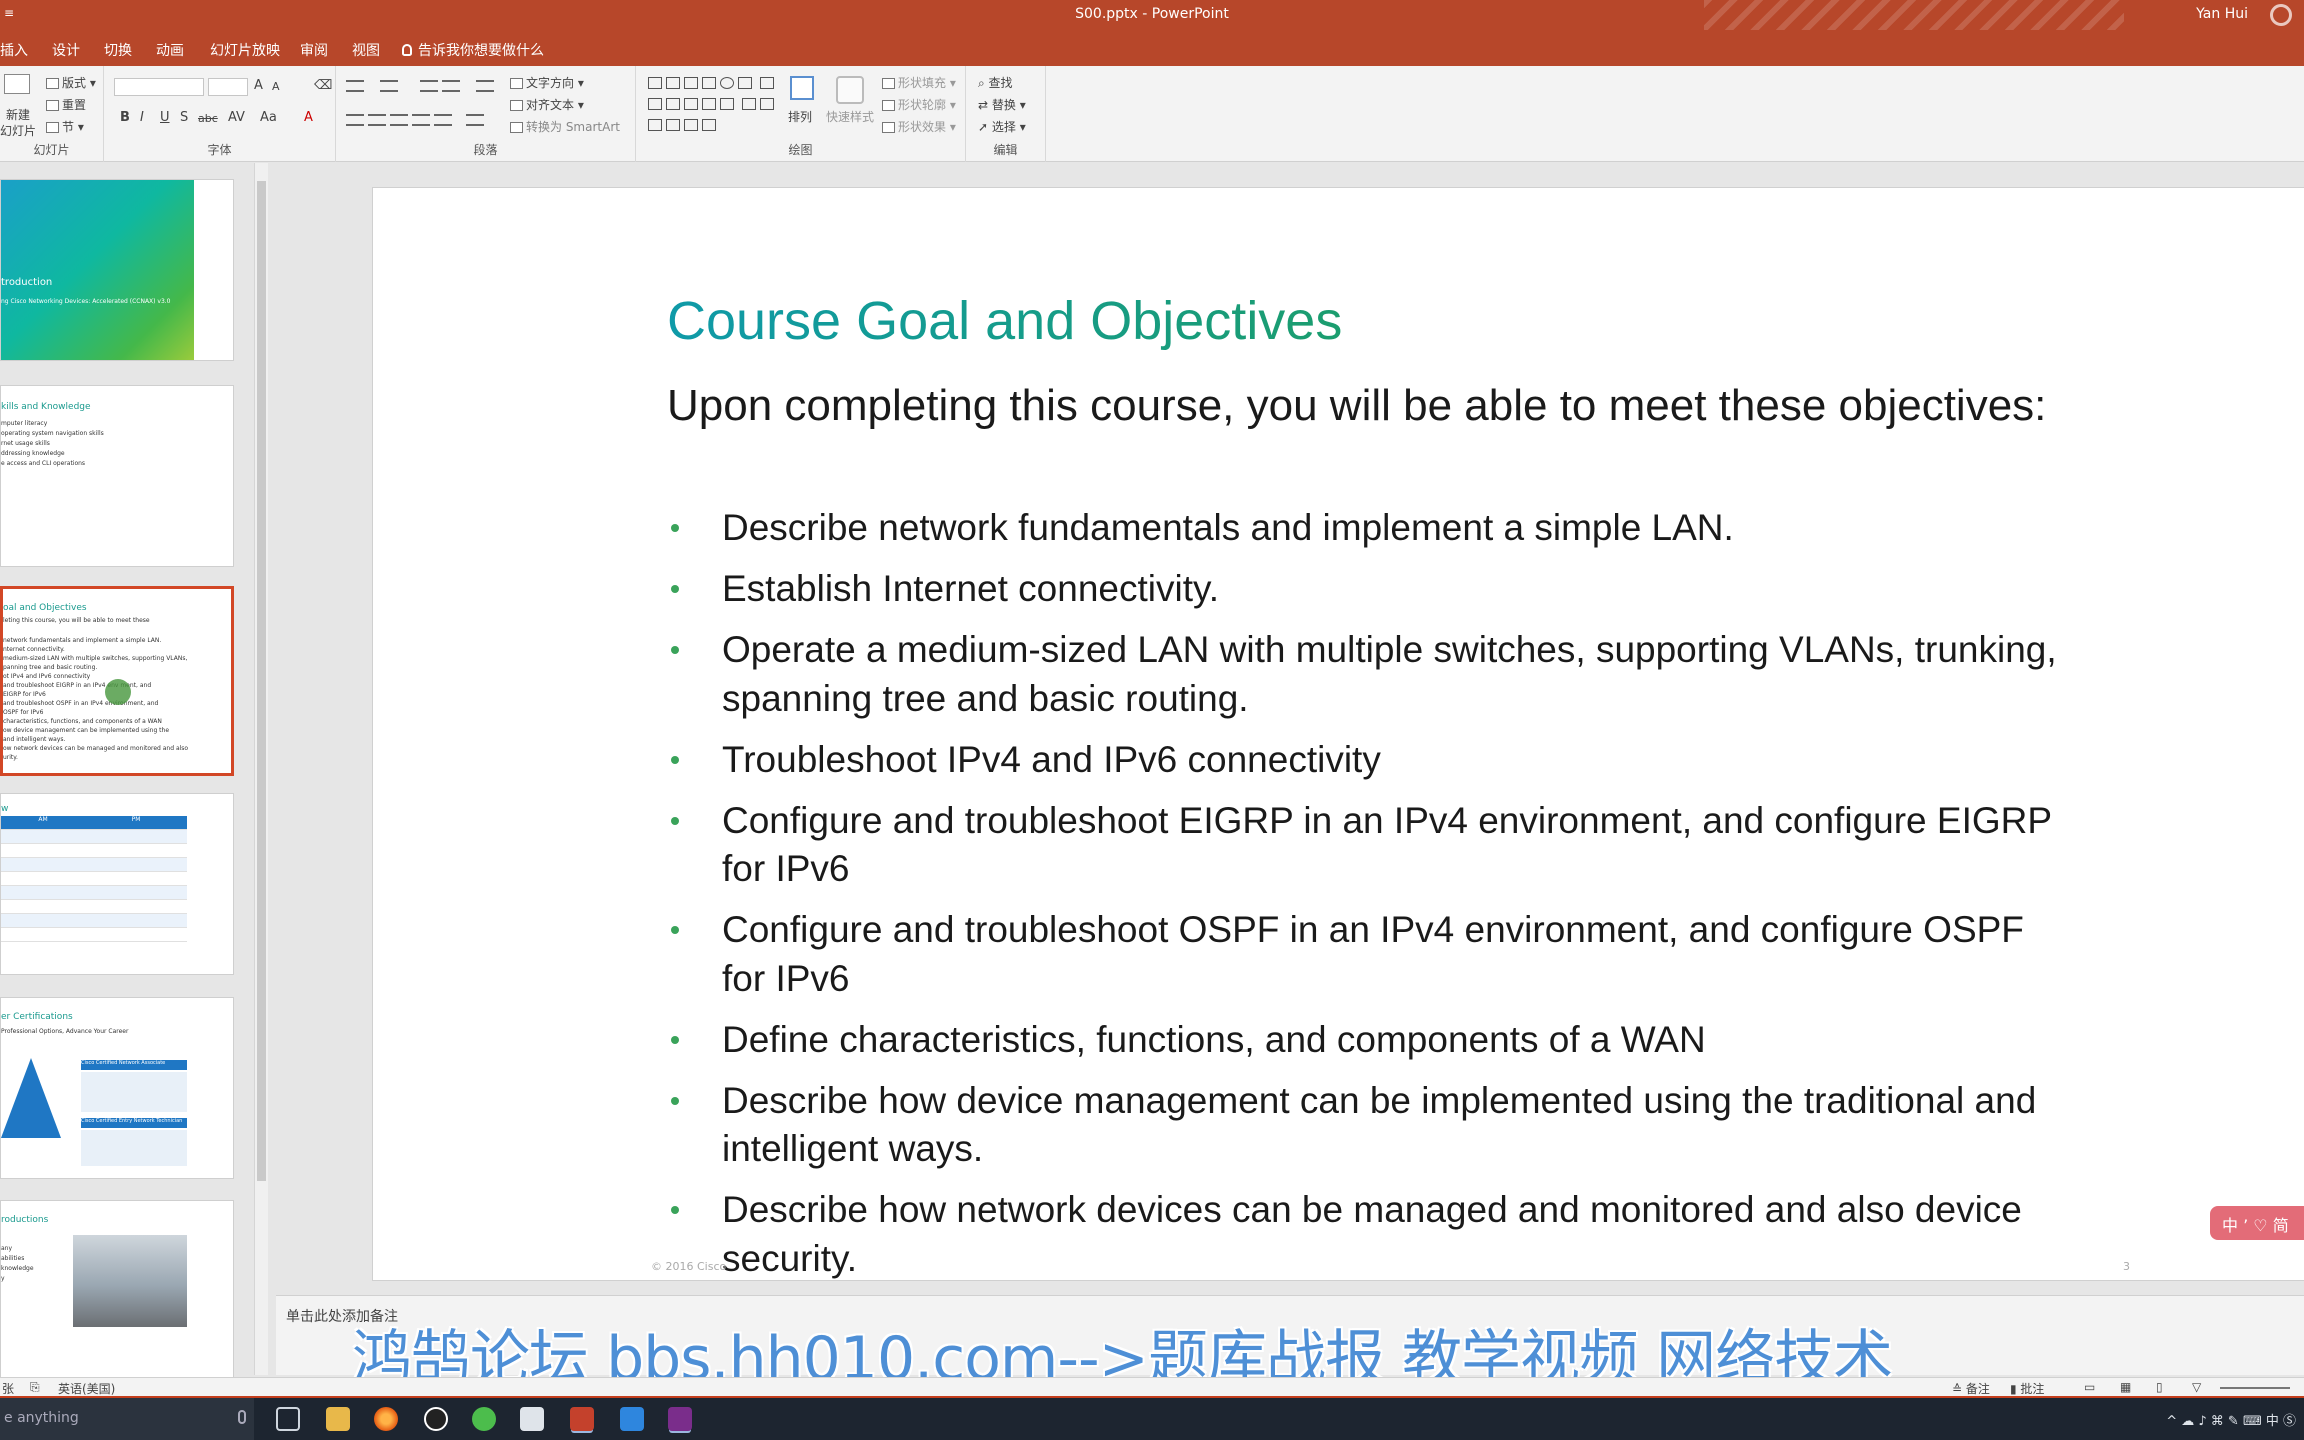 This screenshot has width=2304, height=1440. Describe the element at coordinates (355, 120) in the screenshot. I see `align-left-icon` at that location.